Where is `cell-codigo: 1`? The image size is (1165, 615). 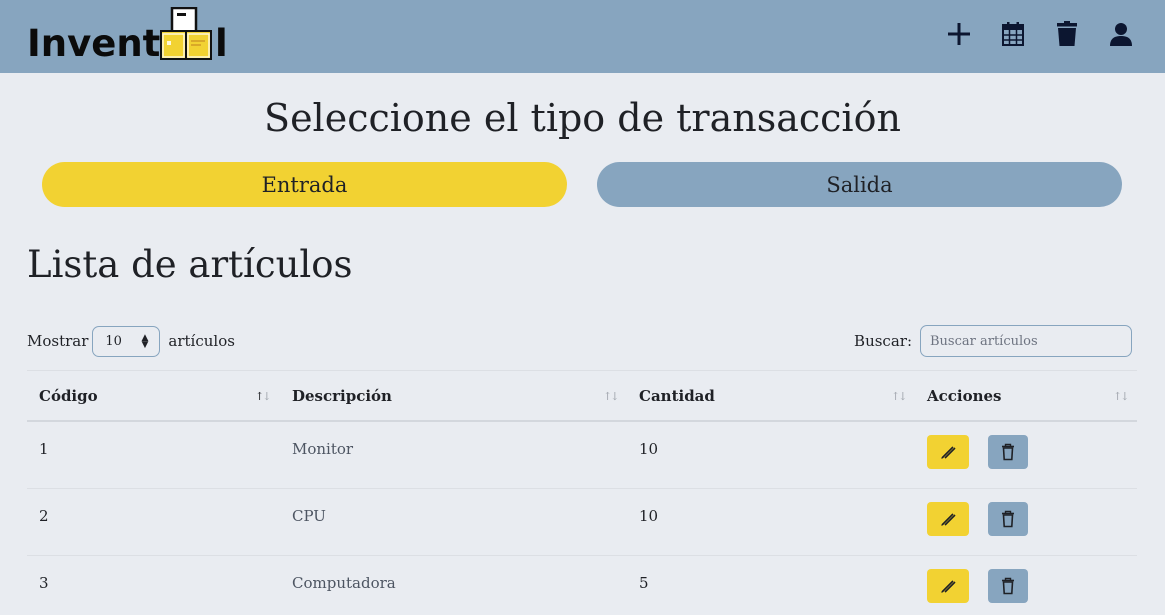 cell-codigo: 1 is located at coordinates (44, 449).